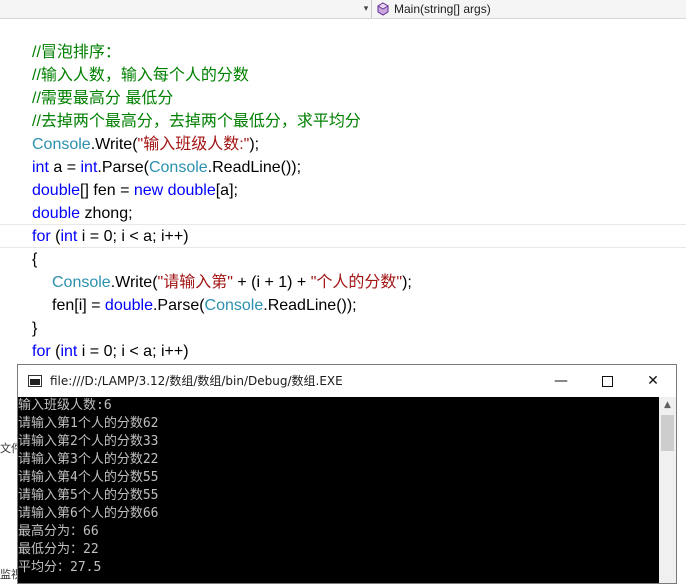  I want to click on close-button: ✕, so click(653, 381).